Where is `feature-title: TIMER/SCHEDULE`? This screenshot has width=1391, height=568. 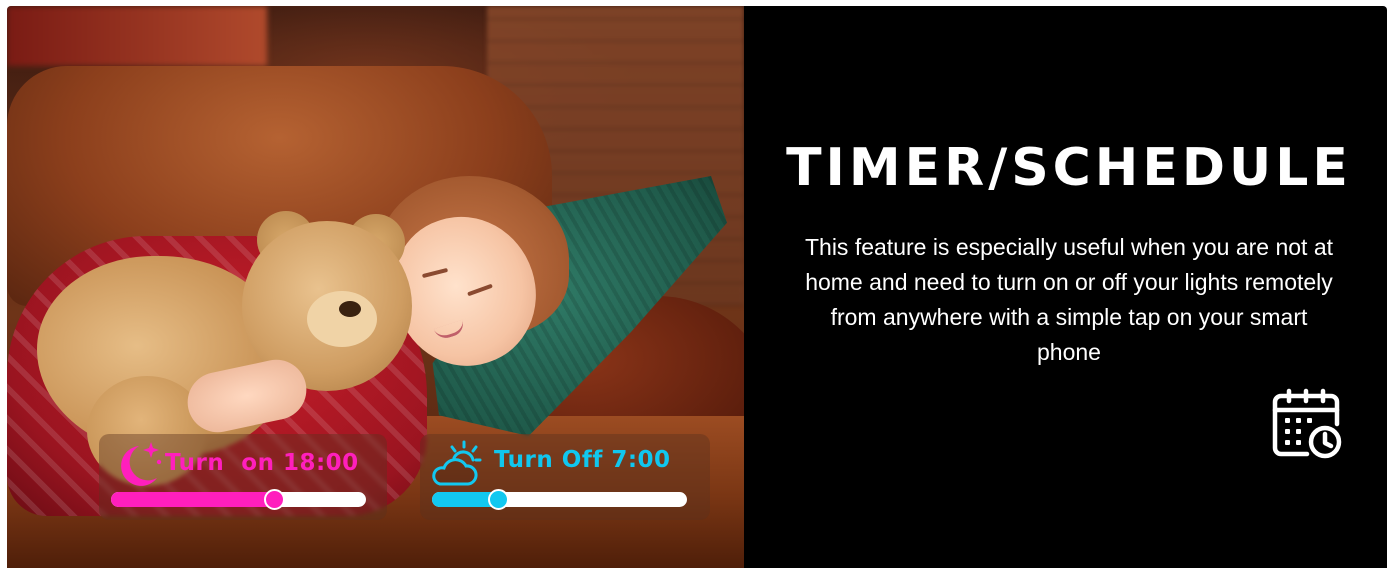 feature-title: TIMER/SCHEDULE is located at coordinates (1069, 168).